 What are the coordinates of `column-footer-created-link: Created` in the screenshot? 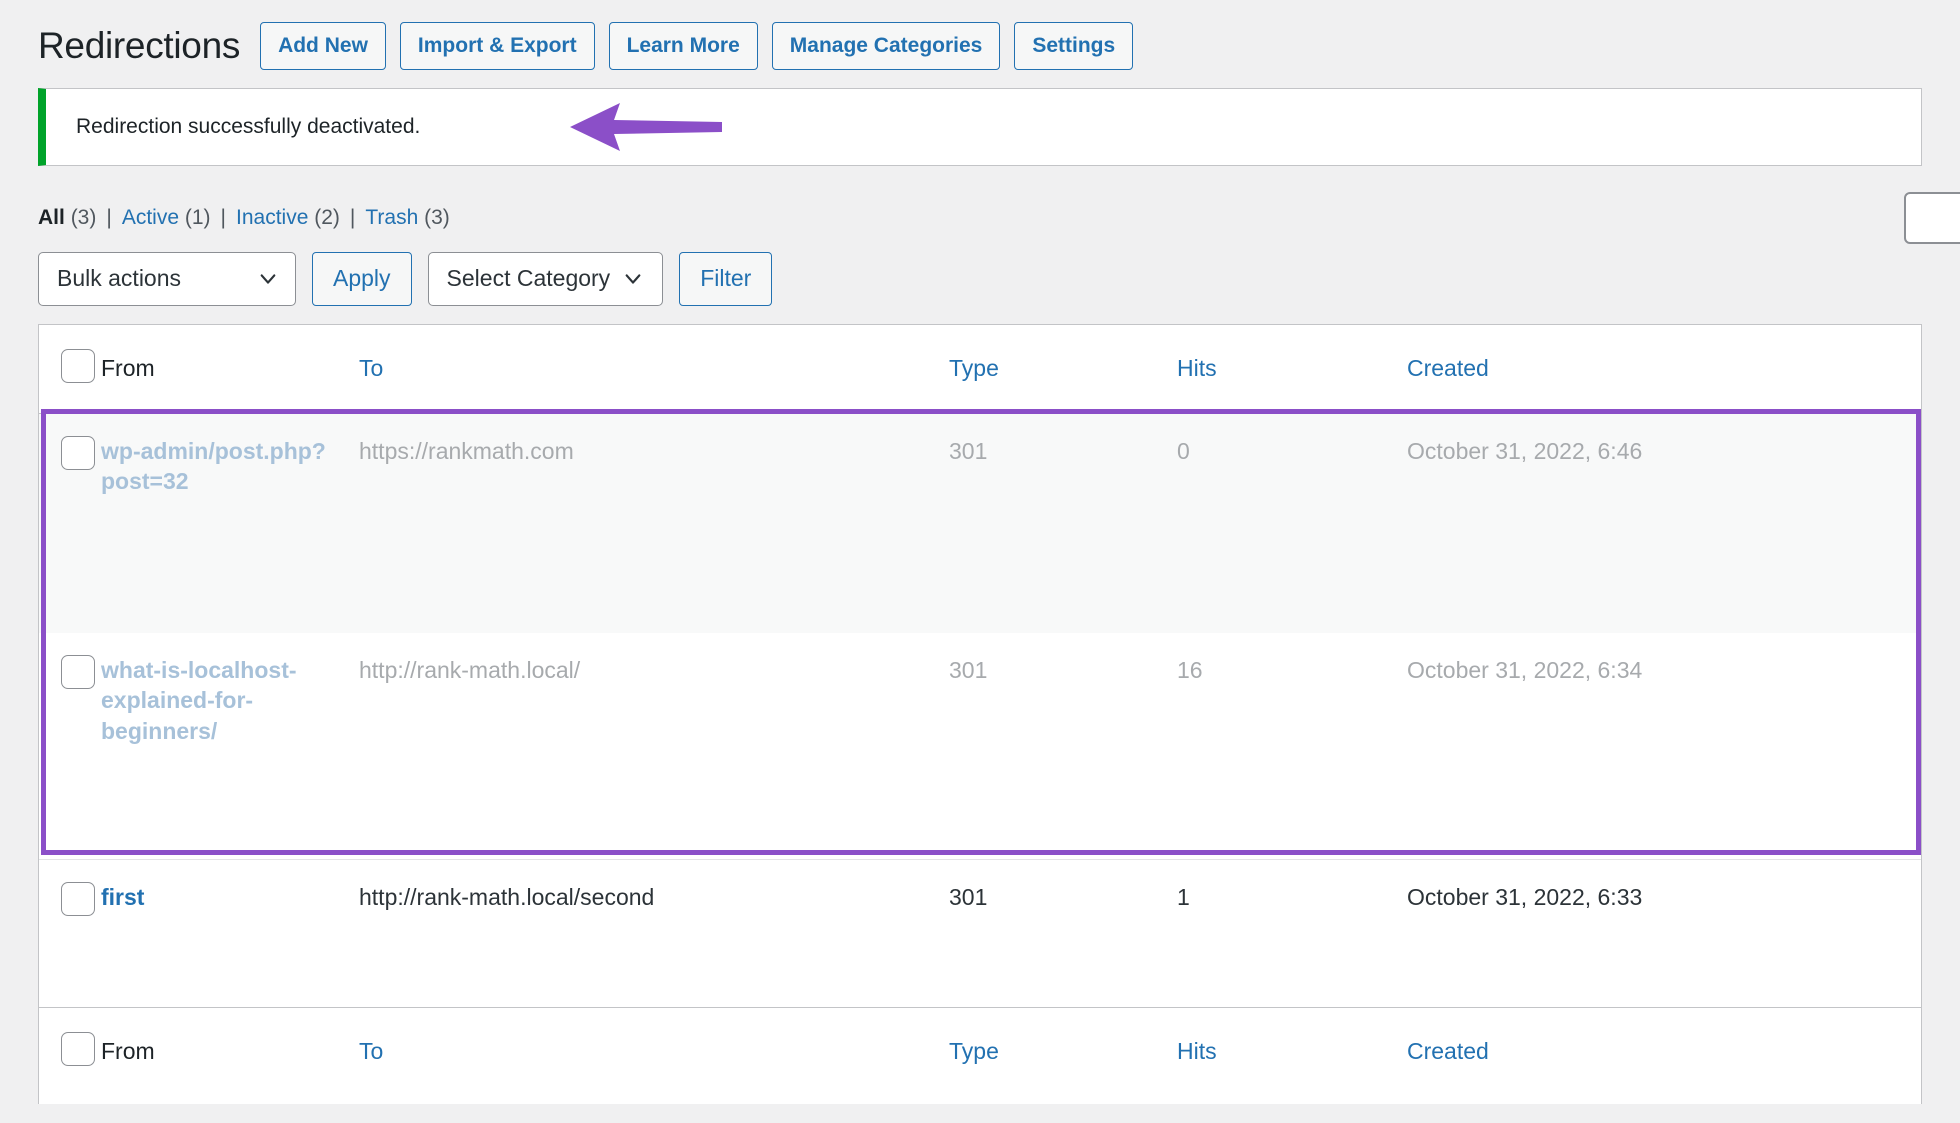 It's located at (1448, 1051).